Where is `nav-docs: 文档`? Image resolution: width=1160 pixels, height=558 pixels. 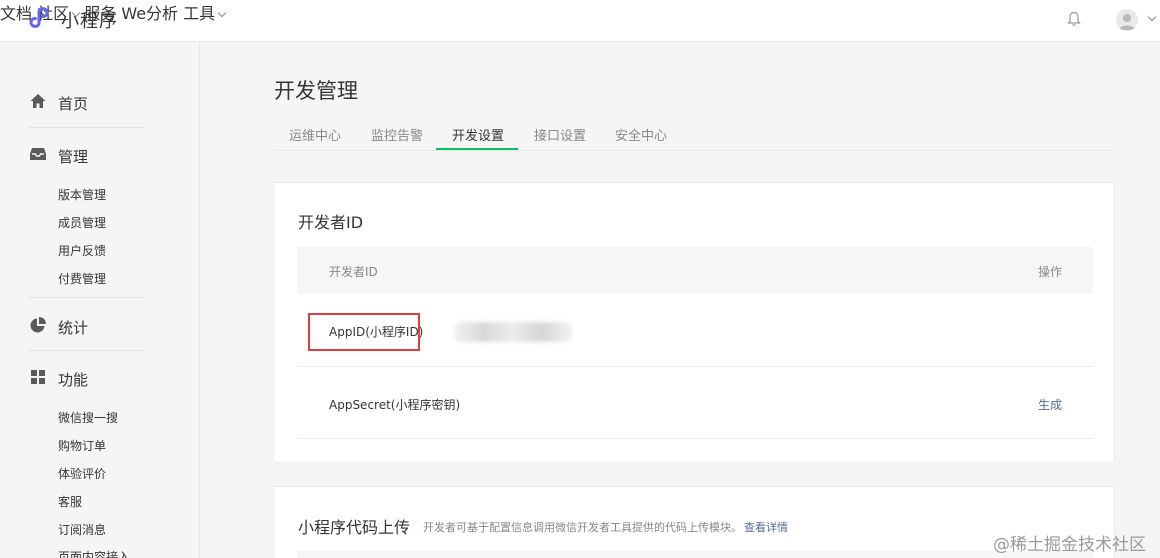
nav-docs: 文档 is located at coordinates (16, 13).